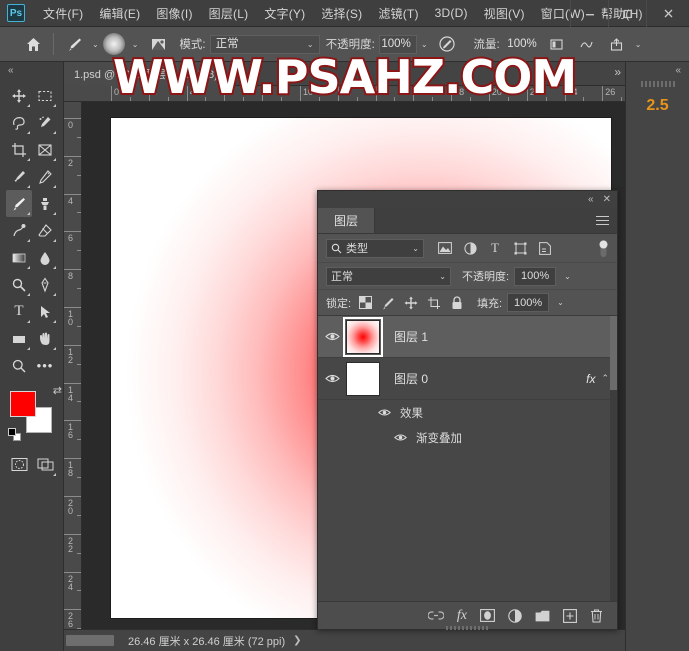 This screenshot has height=651, width=689. What do you see at coordinates (602, 220) in the screenshot?
I see `layers-panel-menu-icon` at bounding box center [602, 220].